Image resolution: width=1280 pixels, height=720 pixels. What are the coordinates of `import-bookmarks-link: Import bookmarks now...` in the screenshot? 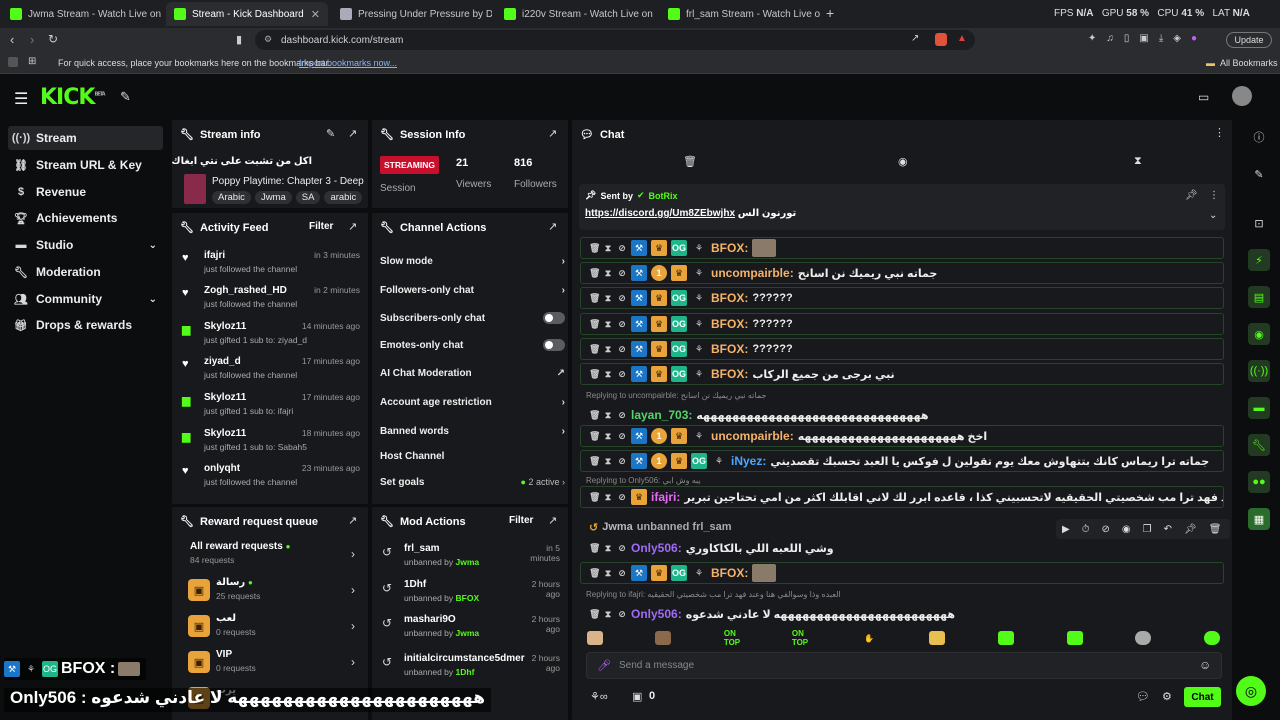 It's located at (348, 63).